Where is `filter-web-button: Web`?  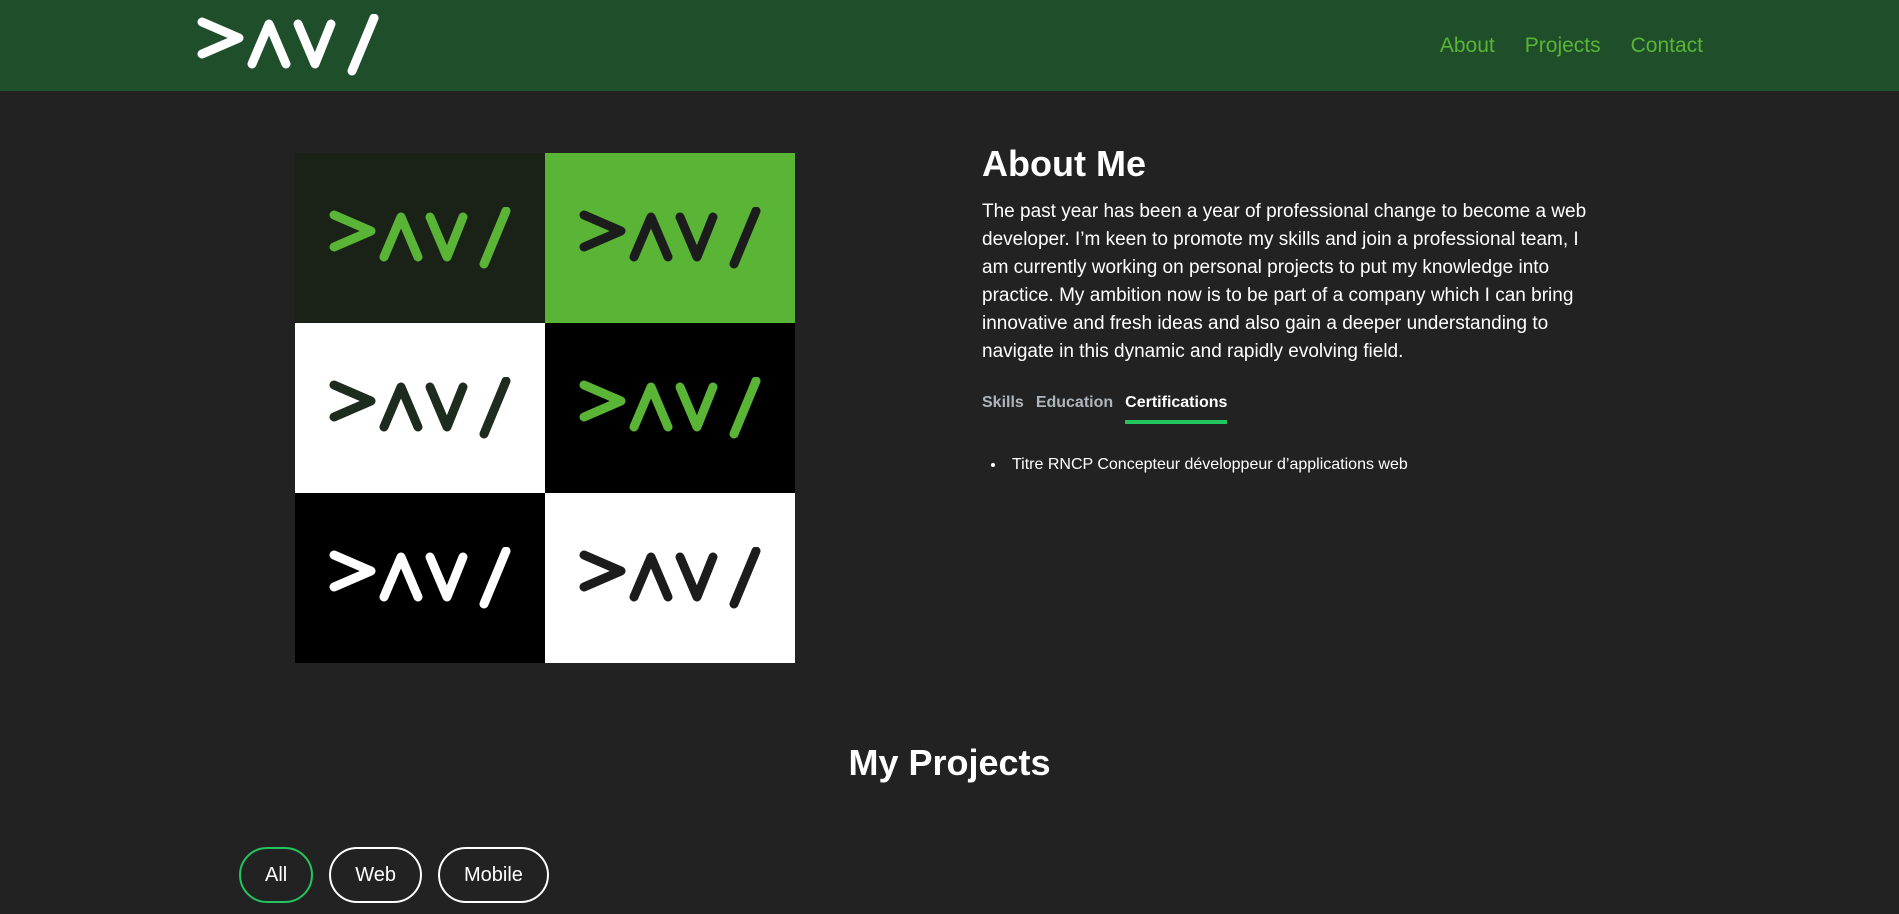
filter-web-button: Web is located at coordinates (375, 875).